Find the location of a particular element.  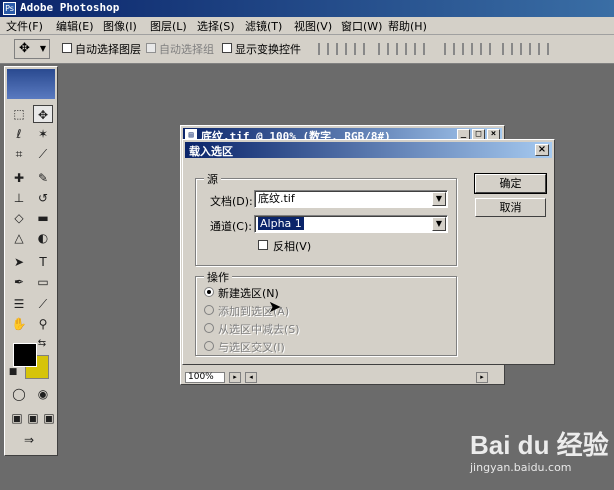

menu-help: 帮助(H) is located at coordinates (407, 26).